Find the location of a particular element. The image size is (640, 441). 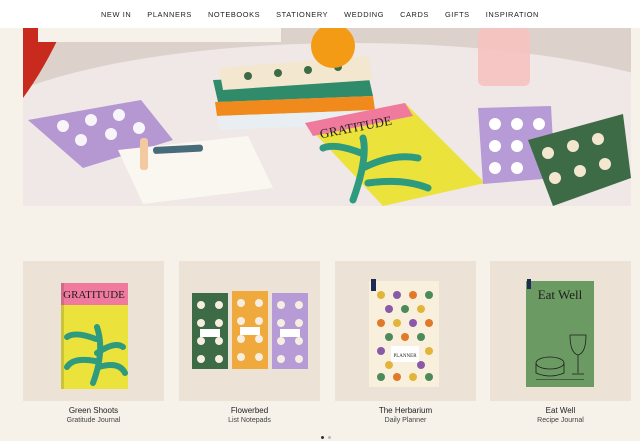

planner-image: PLANNER is located at coordinates (405, 331).